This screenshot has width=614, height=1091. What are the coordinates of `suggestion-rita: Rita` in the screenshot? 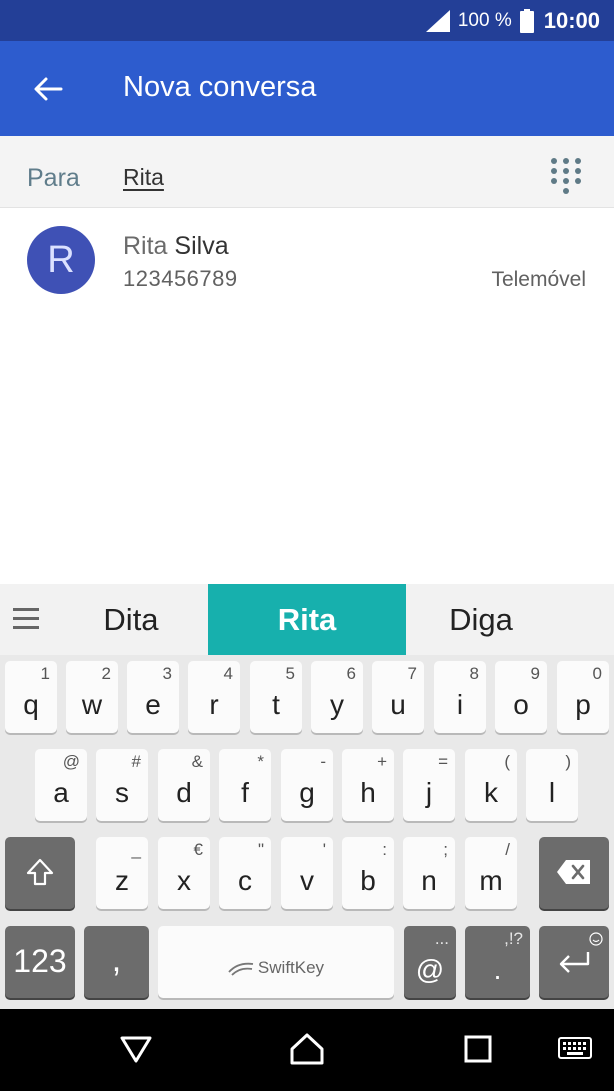 It's located at (307, 619).